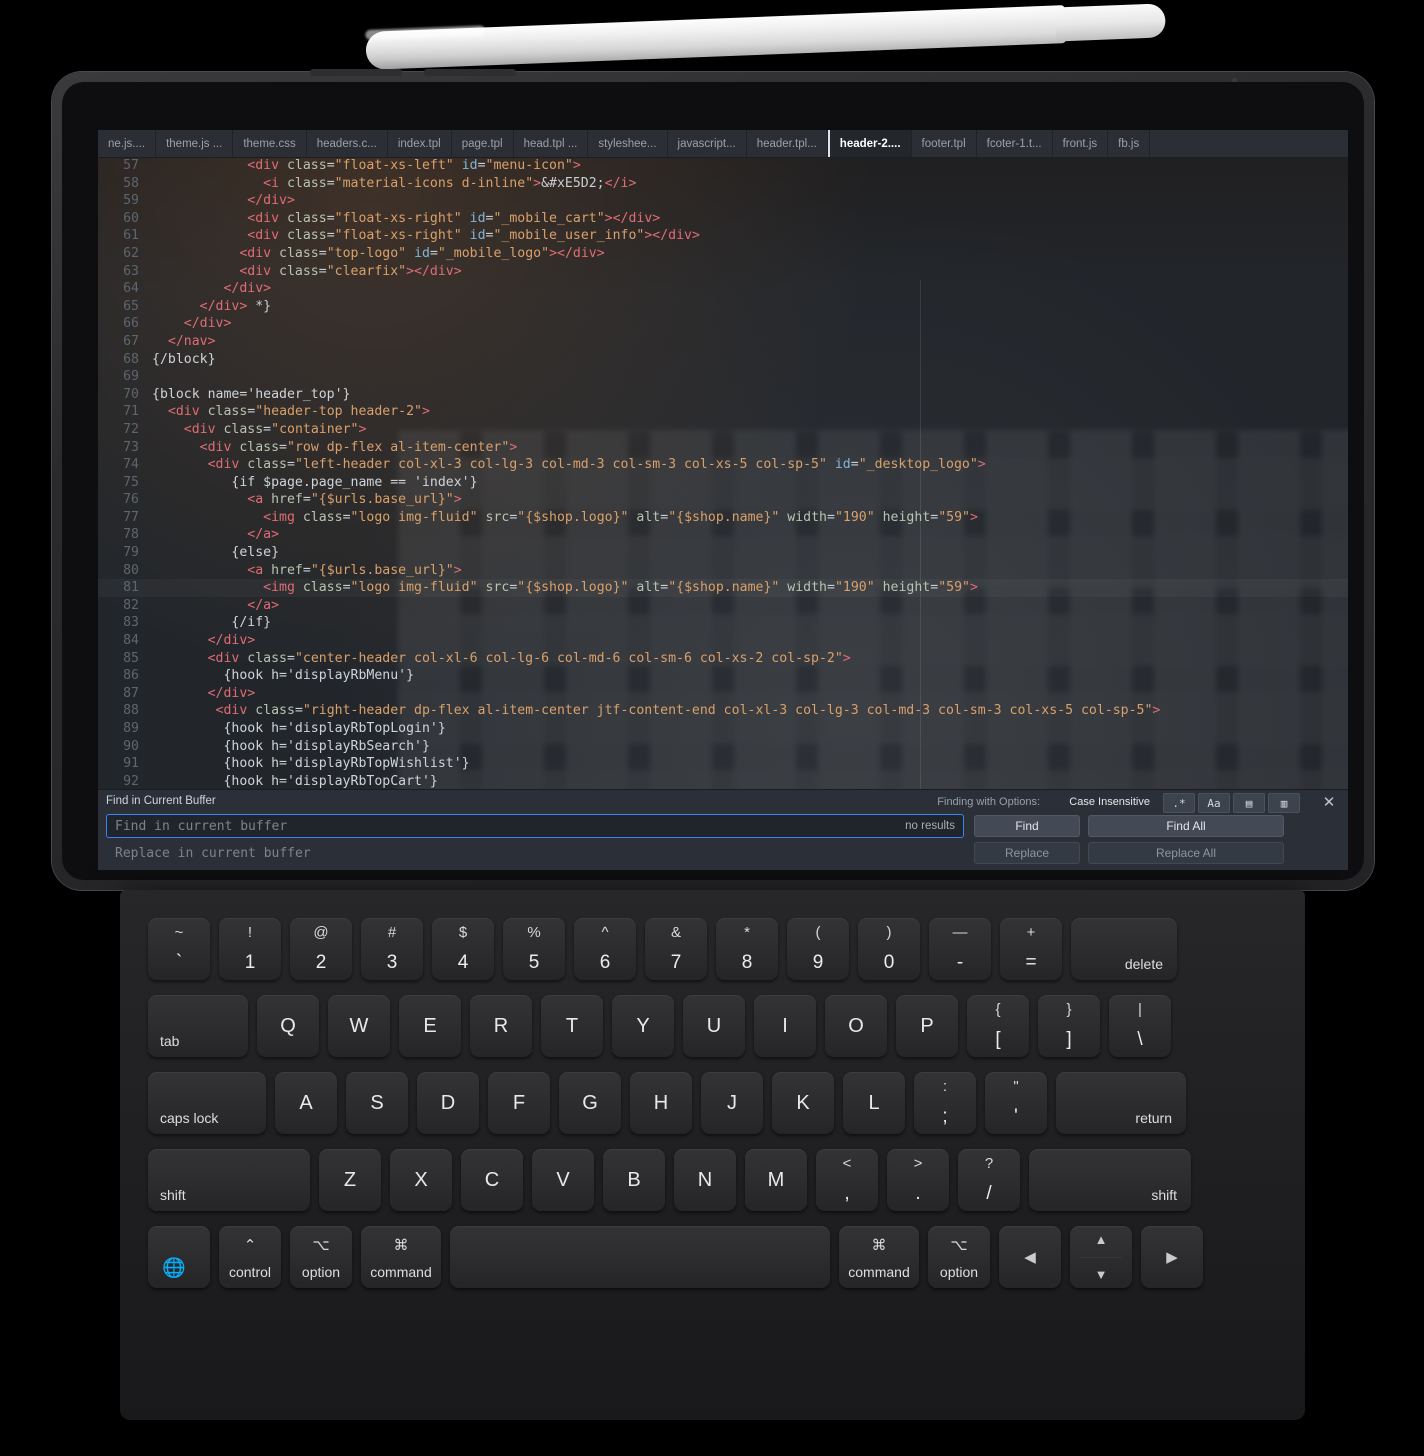 This screenshot has width=1424, height=1456. What do you see at coordinates (1101, 1257) in the screenshot?
I see `key-arrow-up-down: ▲ ▼` at bounding box center [1101, 1257].